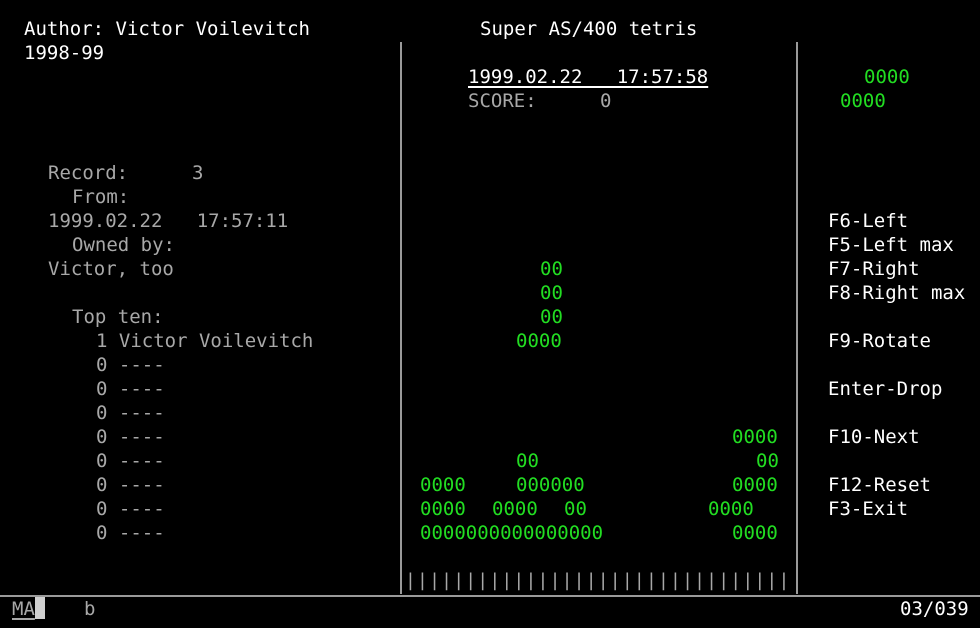  I want to click on record-owned-label: Owned by:, so click(123, 245).